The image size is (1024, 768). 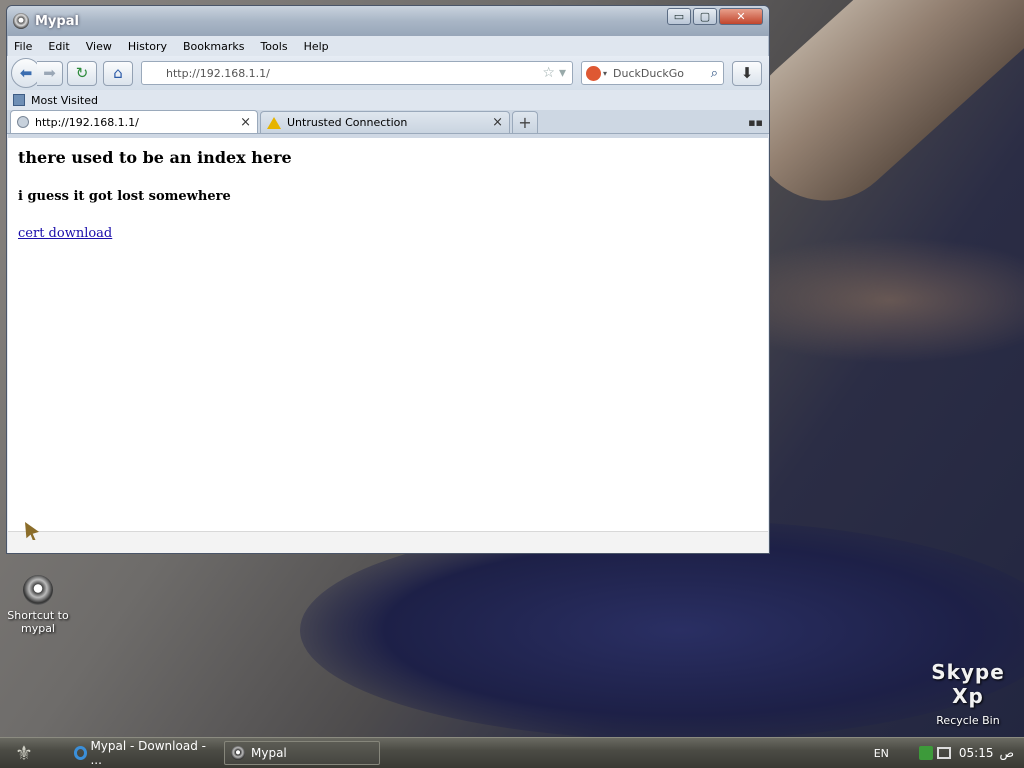 I want to click on minimize-button: ▭, so click(x=679, y=16).